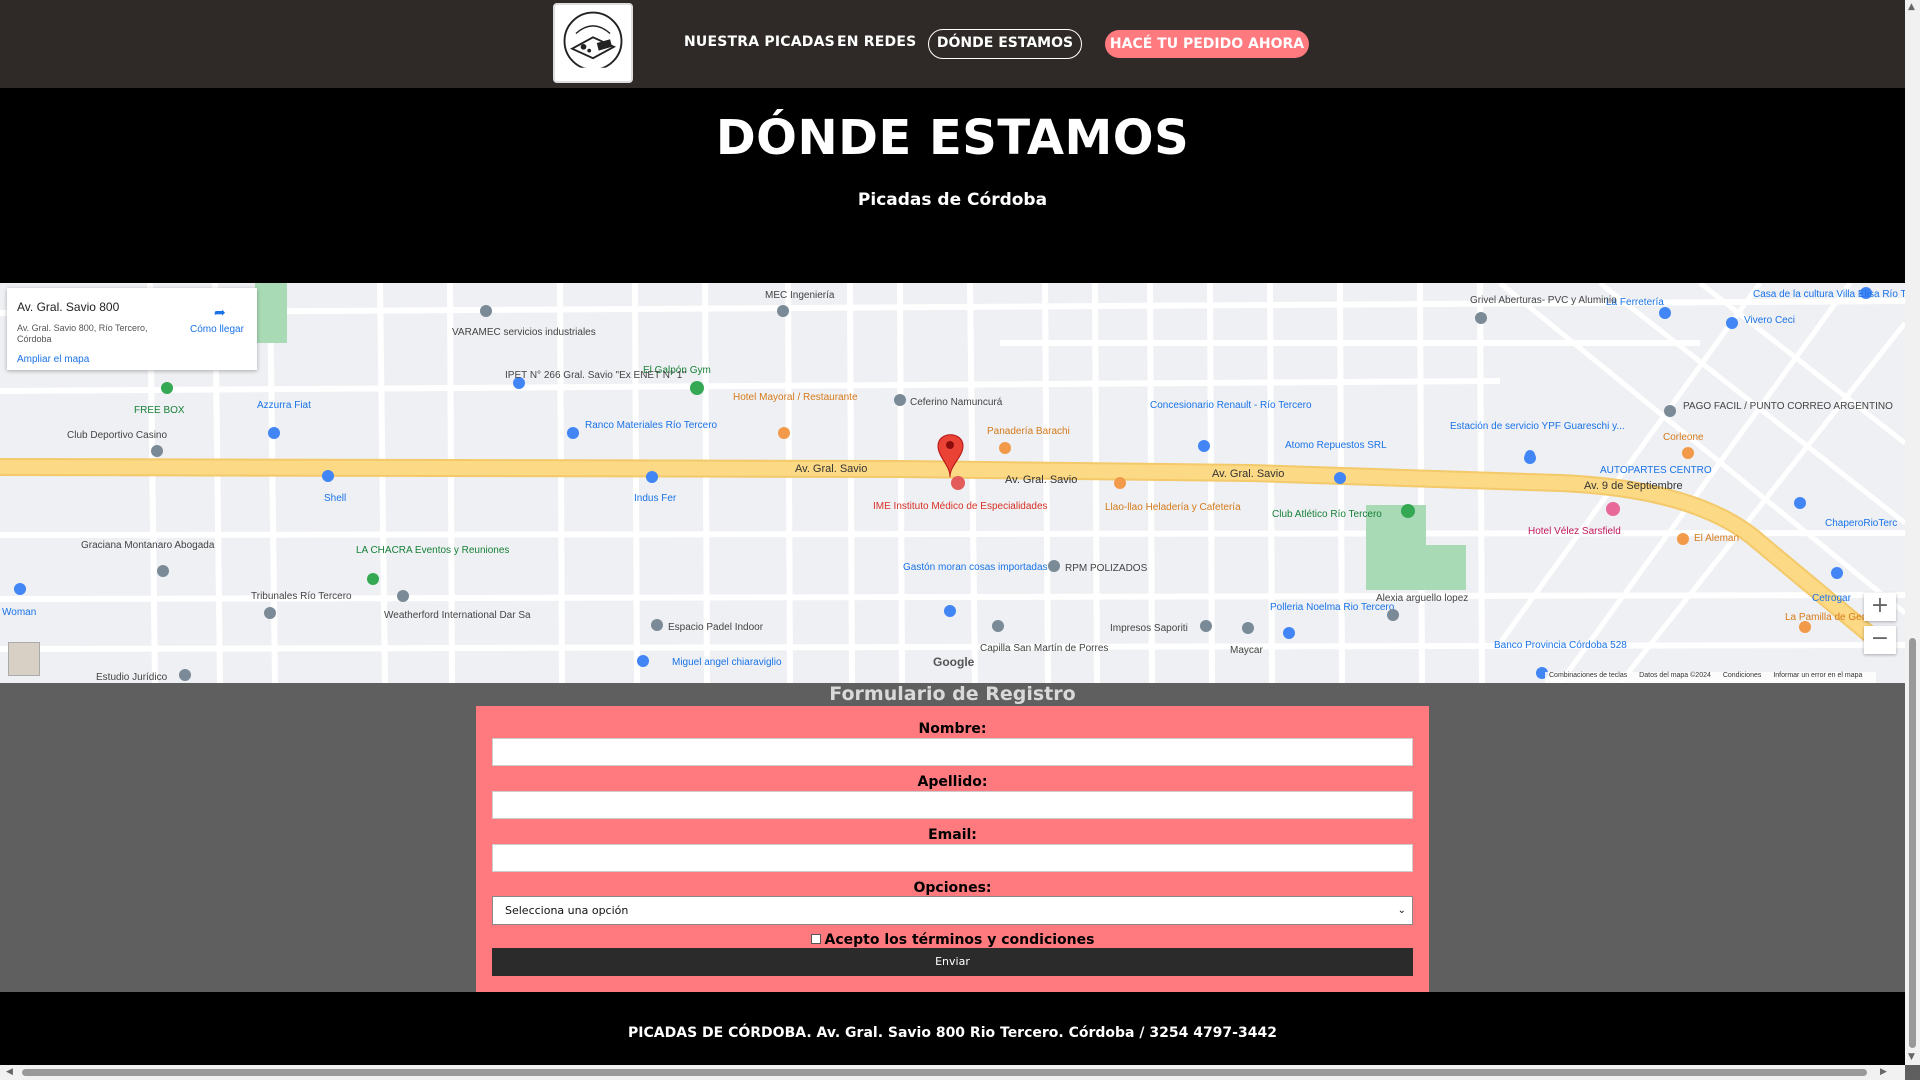 The height and width of the screenshot is (1080, 1920). I want to click on directions-icon: ➦, so click(222, 312).